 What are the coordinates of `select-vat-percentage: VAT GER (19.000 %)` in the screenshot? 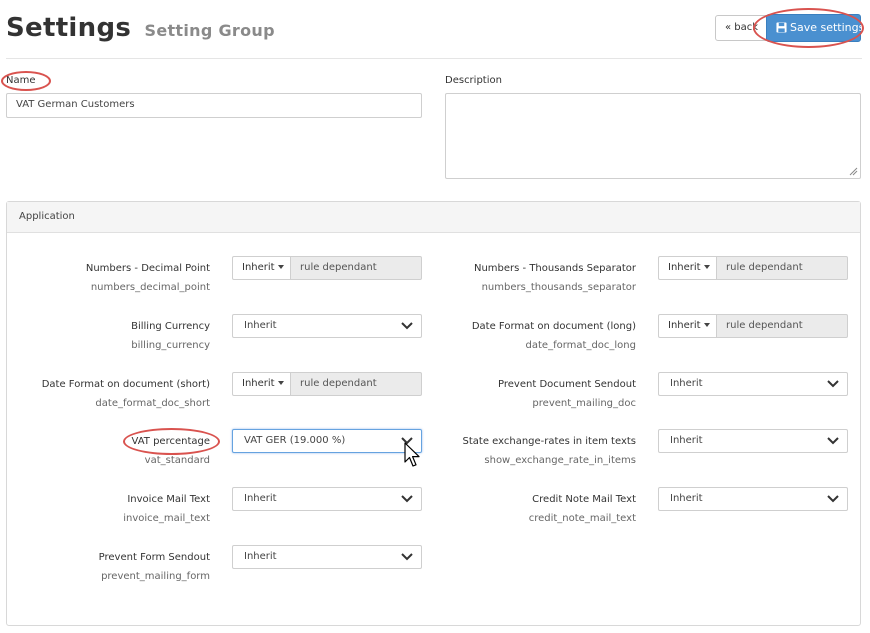 It's located at (327, 441).